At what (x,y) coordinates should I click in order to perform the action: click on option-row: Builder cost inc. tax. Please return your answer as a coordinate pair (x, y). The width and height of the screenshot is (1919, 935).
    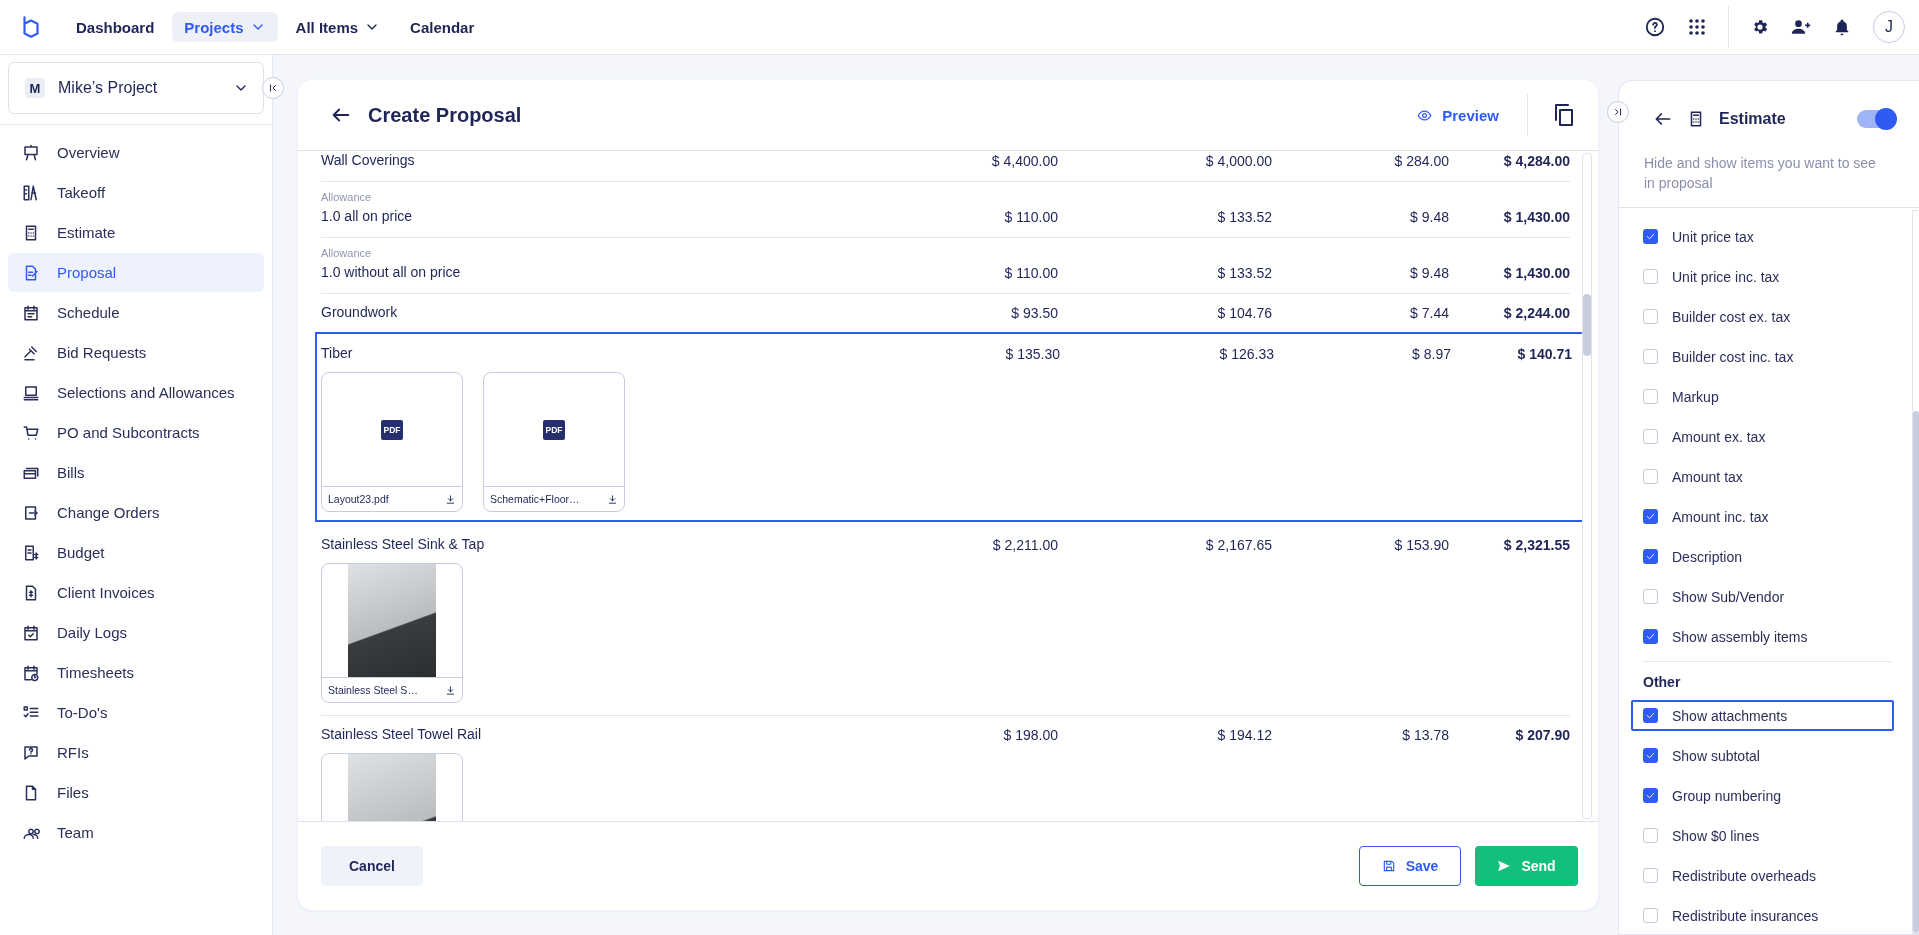
    Looking at the image, I should click on (1762, 356).